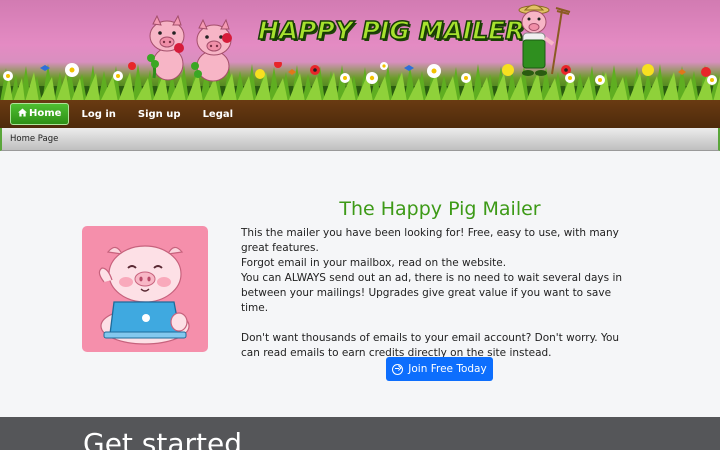  What do you see at coordinates (145, 289) in the screenshot?
I see `pig-laptop-image` at bounding box center [145, 289].